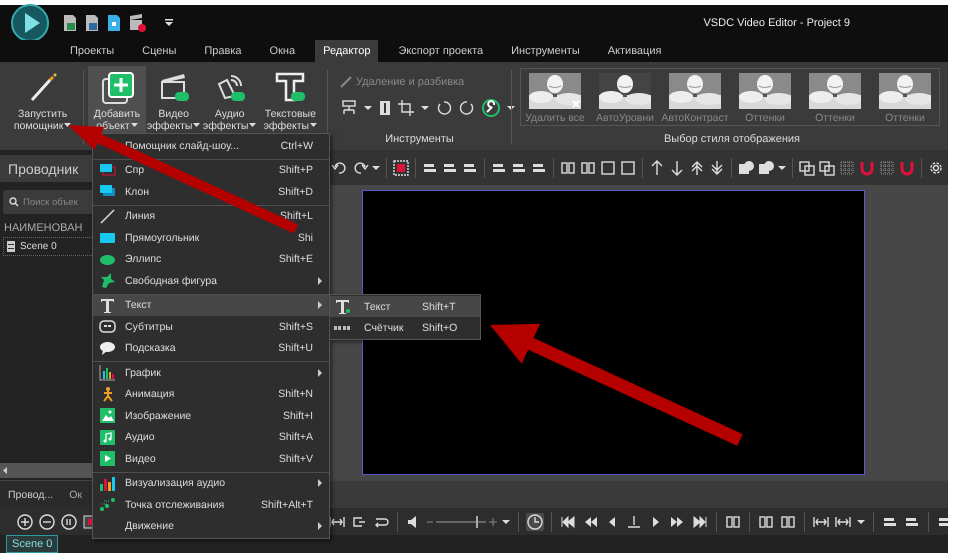 Image resolution: width=959 pixels, height=554 pixels. What do you see at coordinates (211, 526) in the screenshot?
I see `menu-item: Движение` at bounding box center [211, 526].